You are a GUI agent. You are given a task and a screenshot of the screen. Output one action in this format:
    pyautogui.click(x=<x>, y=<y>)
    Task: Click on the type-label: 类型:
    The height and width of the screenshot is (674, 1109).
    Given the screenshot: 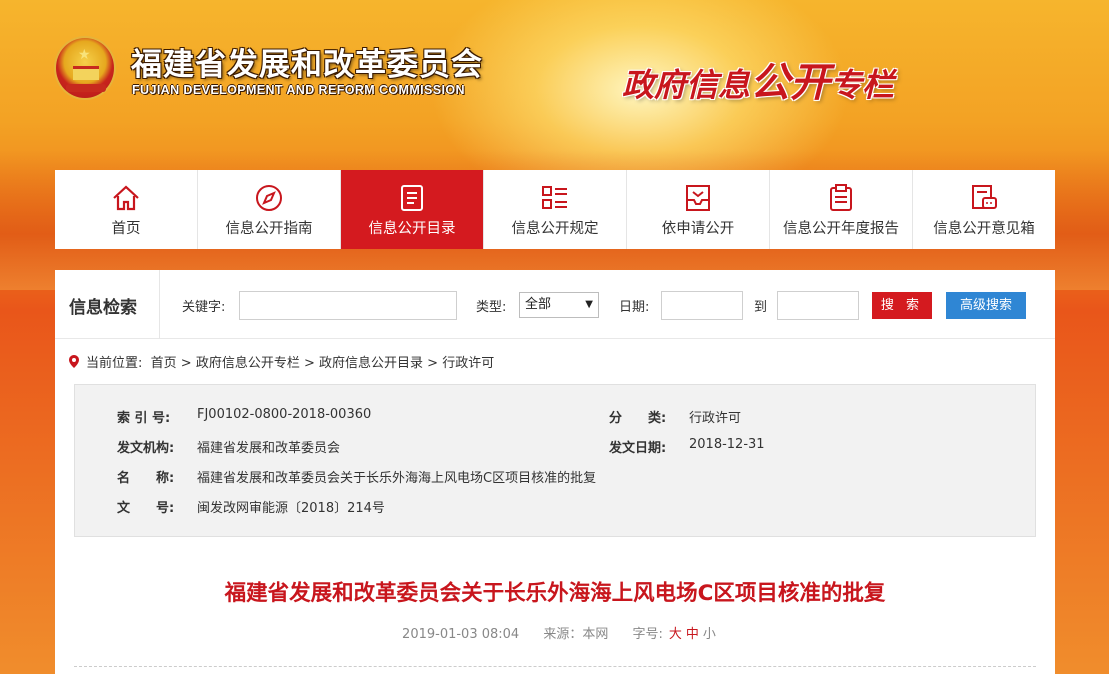 What is the action you would take?
    pyautogui.click(x=491, y=307)
    